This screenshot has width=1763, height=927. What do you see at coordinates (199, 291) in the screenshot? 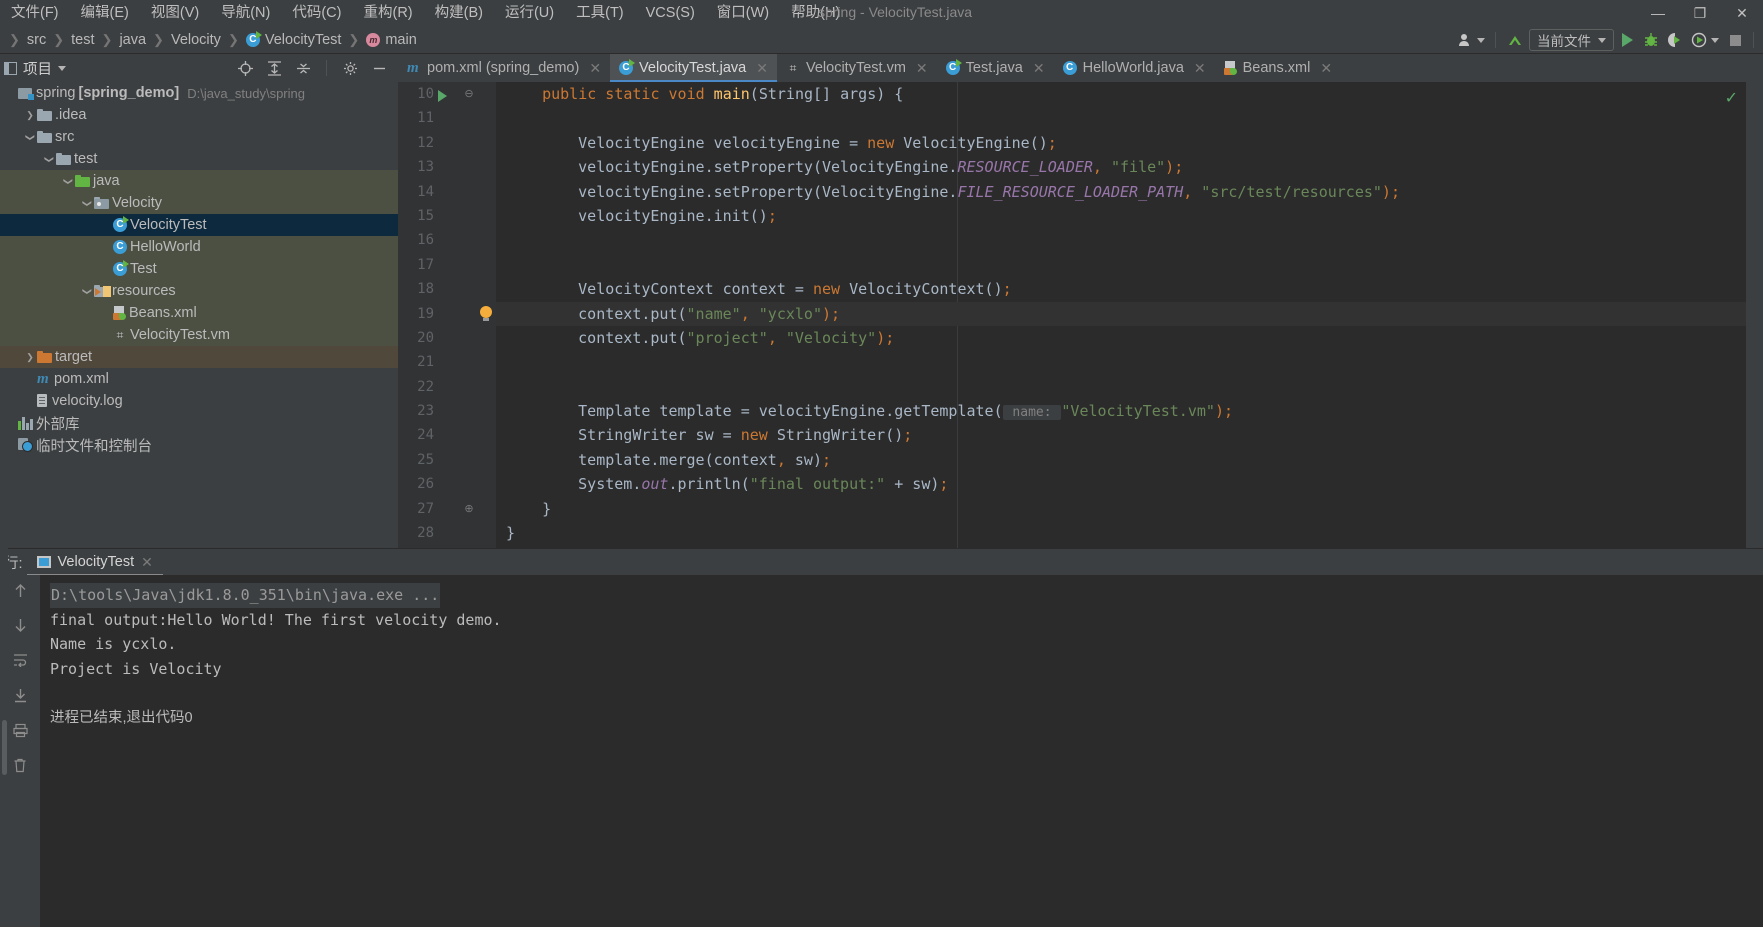
I see `tree-node-9: resources` at bounding box center [199, 291].